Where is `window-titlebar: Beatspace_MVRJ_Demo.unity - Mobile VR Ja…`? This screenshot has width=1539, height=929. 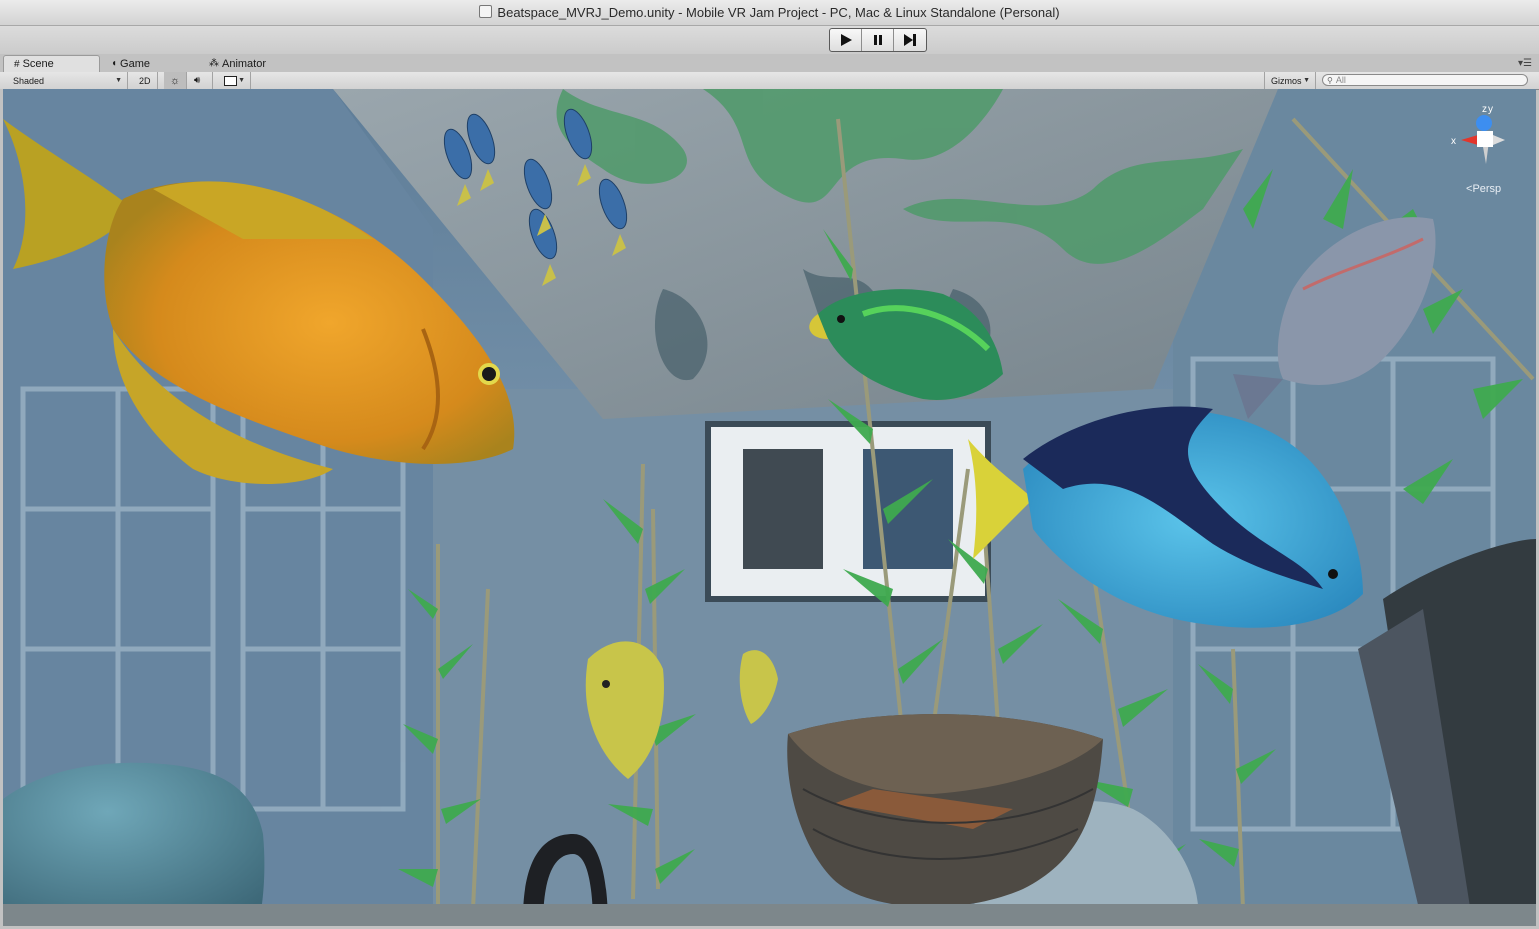
window-titlebar: Beatspace_MVRJ_Demo.unity - Mobile VR Ja… is located at coordinates (769, 13).